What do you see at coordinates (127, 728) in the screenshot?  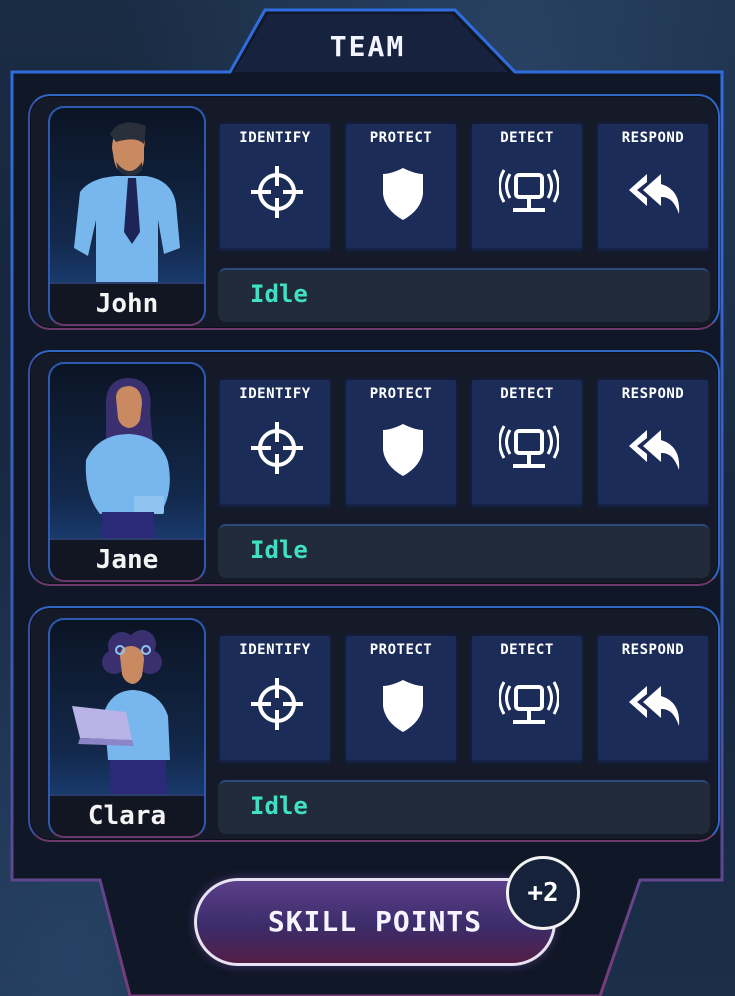 I see `avatar: Clara` at bounding box center [127, 728].